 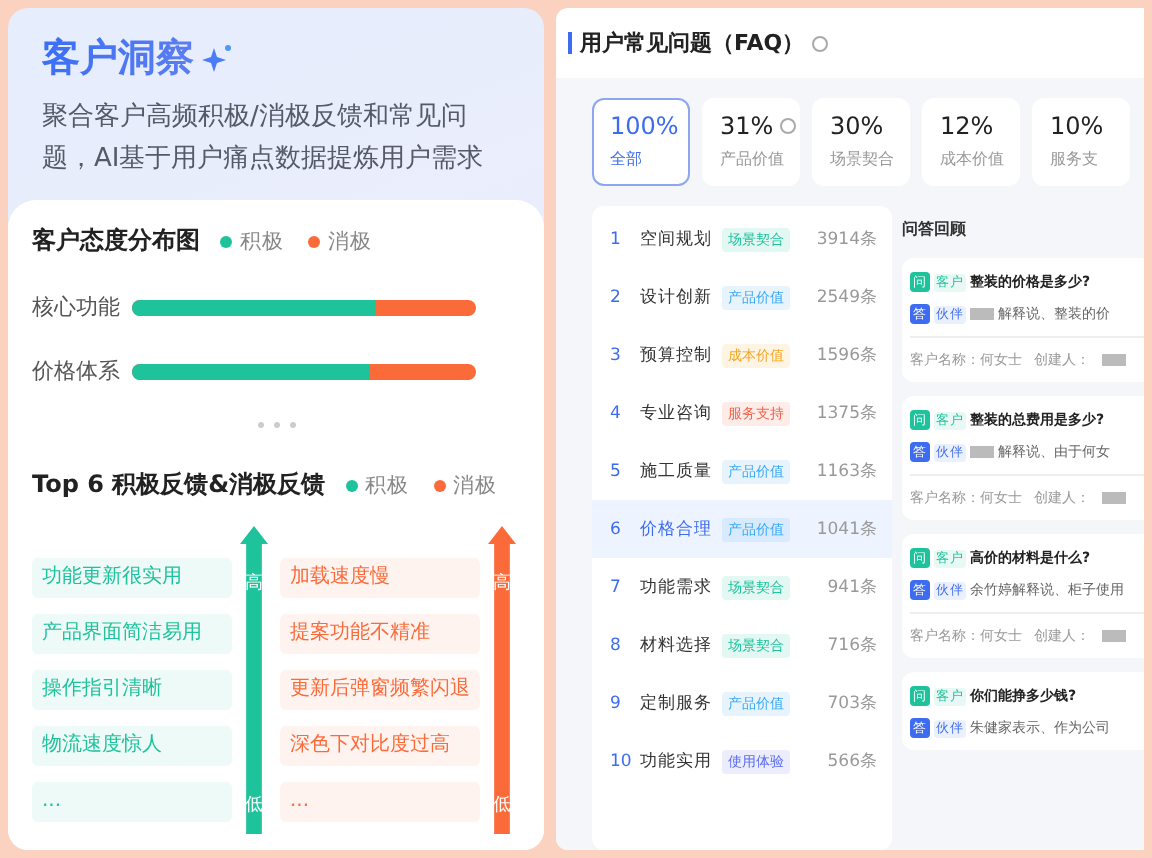 I want to click on topic-name: 定制服务, so click(x=676, y=703).